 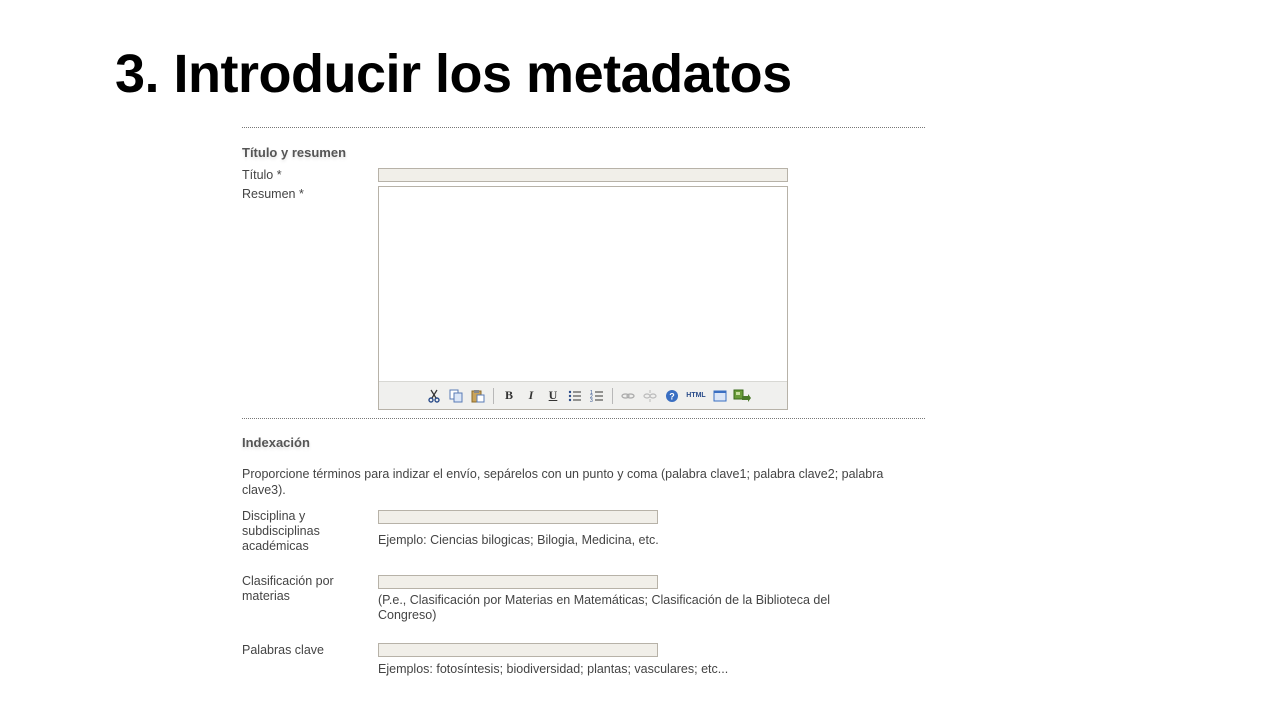 What do you see at coordinates (583, 175) in the screenshot?
I see `titulo-input` at bounding box center [583, 175].